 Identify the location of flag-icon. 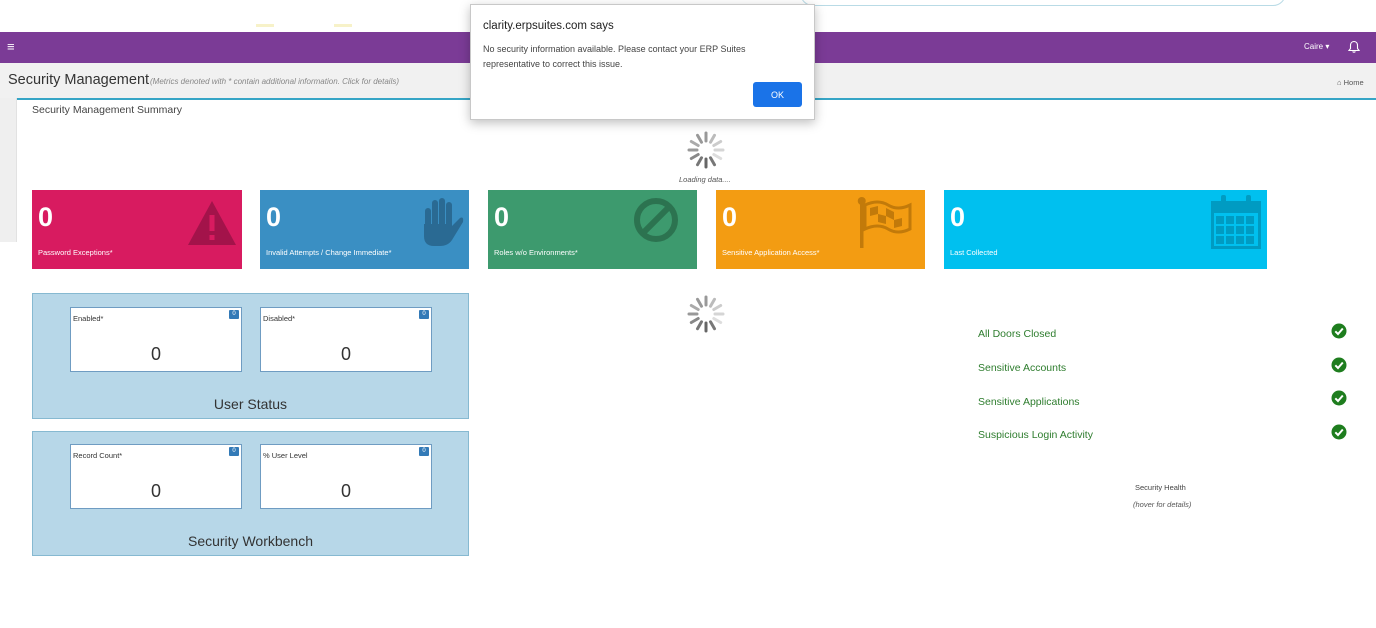
(884, 222).